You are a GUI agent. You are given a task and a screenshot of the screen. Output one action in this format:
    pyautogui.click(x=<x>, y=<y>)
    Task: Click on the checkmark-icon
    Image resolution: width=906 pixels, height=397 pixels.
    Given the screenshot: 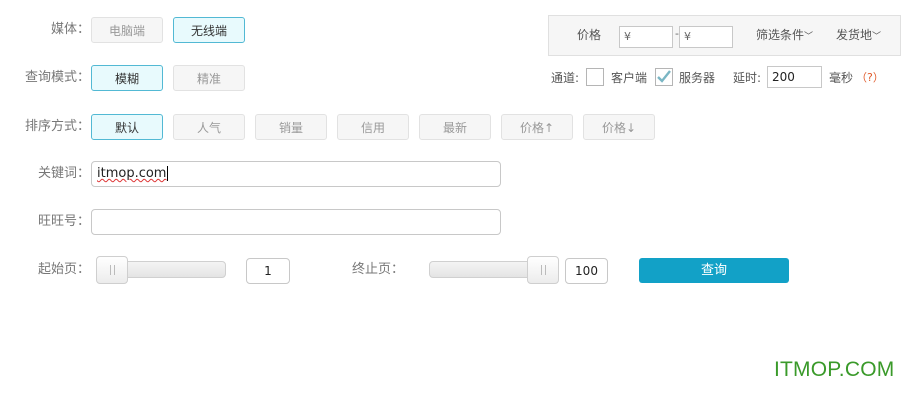 What is the action you would take?
    pyautogui.click(x=664, y=76)
    